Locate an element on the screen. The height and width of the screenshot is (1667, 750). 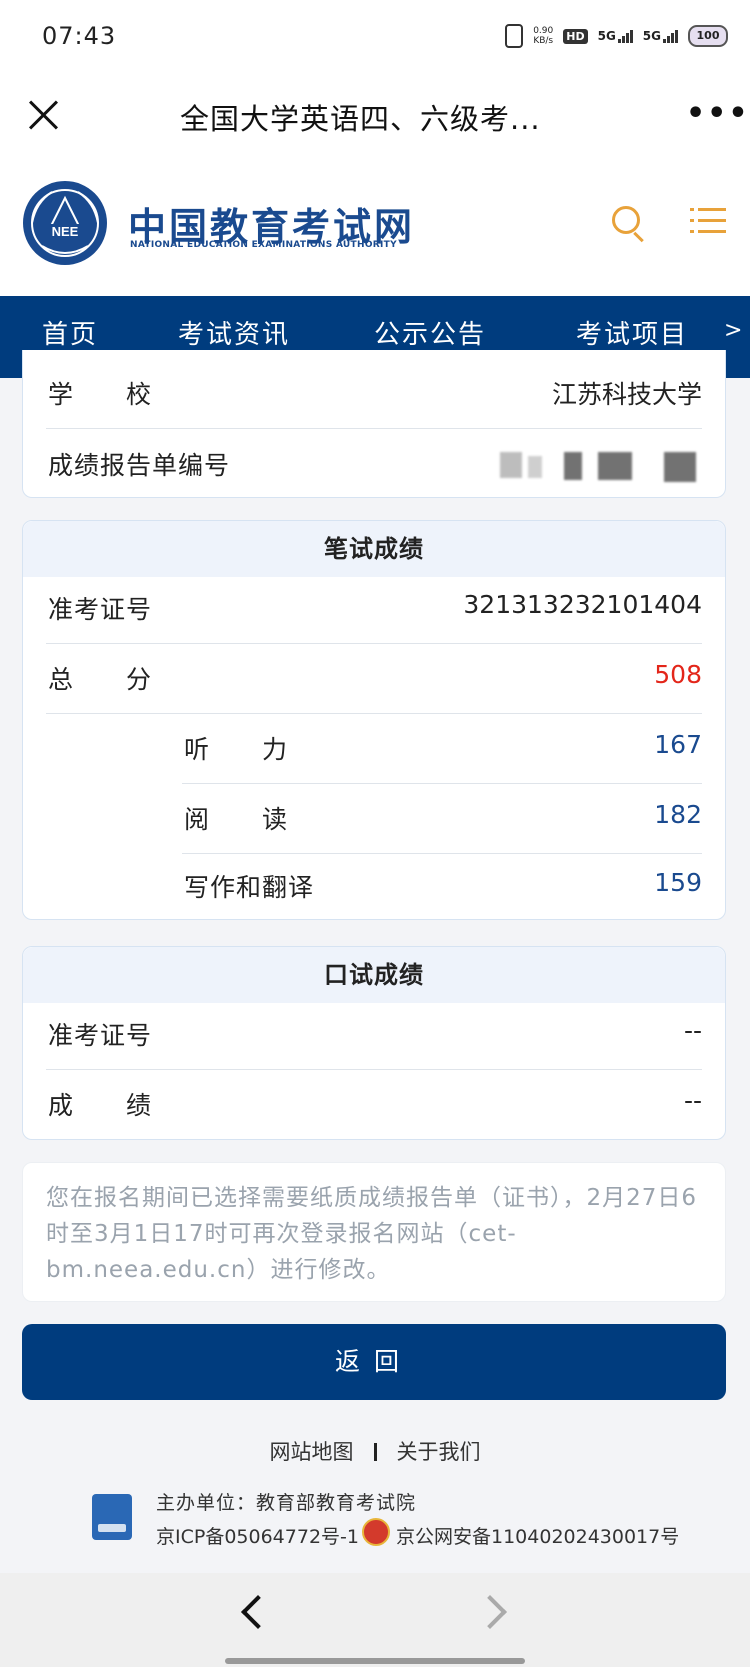
status-icons: 0.90 KB/s HD 5G 5G 100 is located at coordinates (616, 36).